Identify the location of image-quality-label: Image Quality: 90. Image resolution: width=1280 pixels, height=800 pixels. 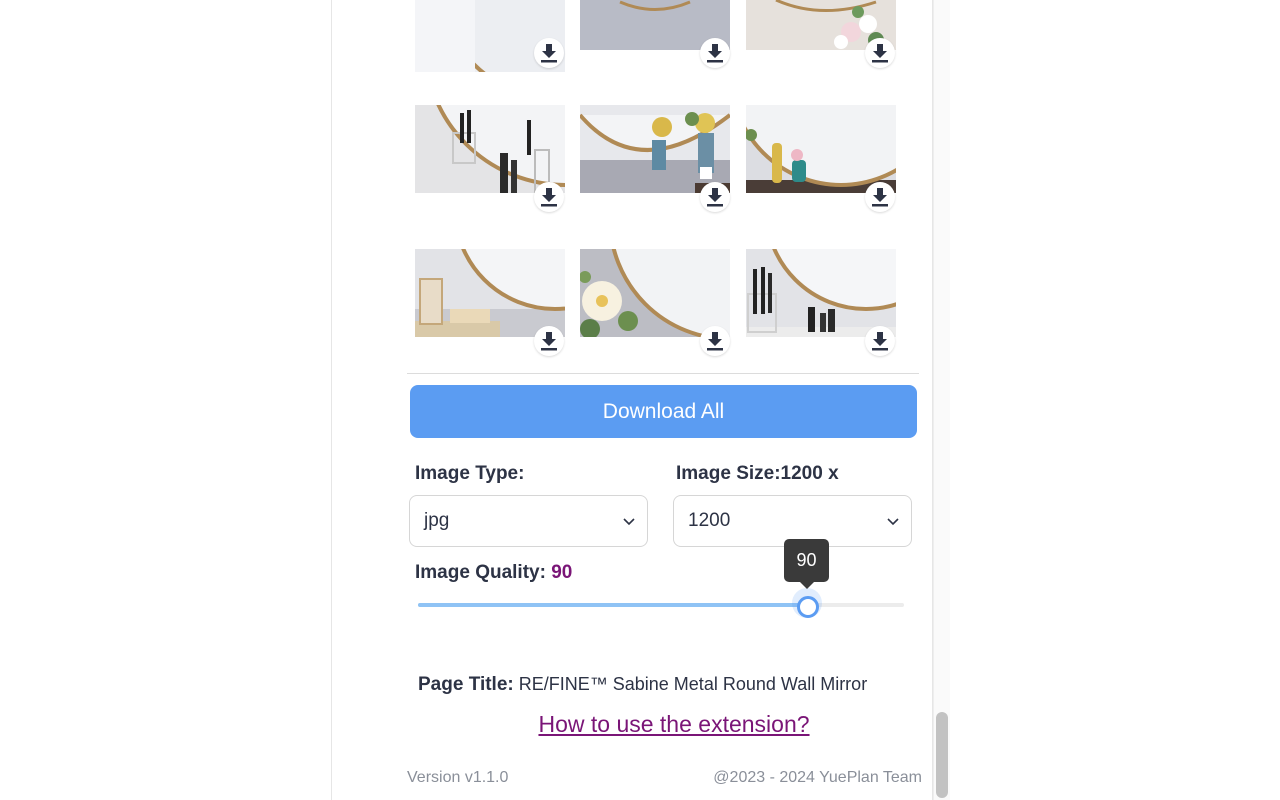
(493, 573).